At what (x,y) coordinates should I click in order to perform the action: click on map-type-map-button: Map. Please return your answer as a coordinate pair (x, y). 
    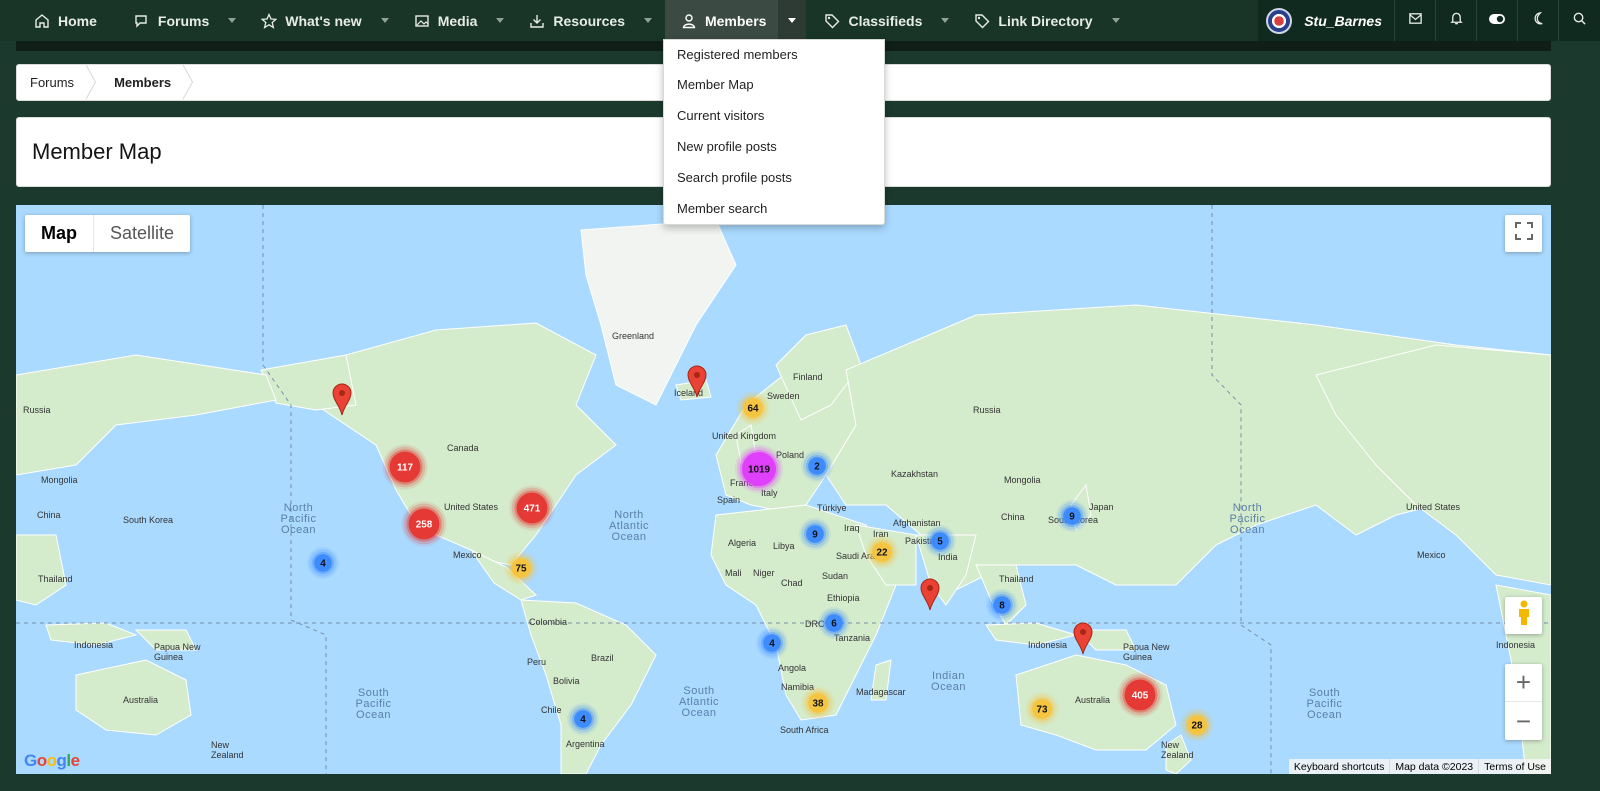
    Looking at the image, I should click on (59, 233).